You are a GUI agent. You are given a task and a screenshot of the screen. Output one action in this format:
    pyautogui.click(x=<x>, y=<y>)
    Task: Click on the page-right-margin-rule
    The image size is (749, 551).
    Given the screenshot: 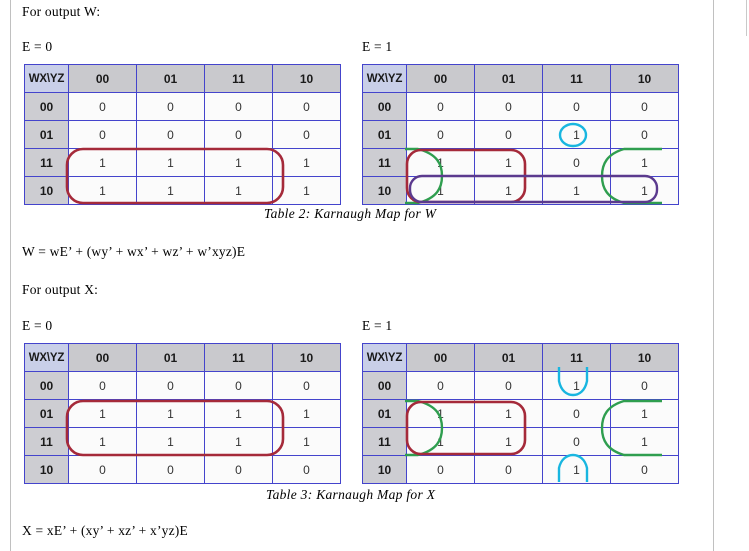 What is the action you would take?
    pyautogui.click(x=713, y=275)
    